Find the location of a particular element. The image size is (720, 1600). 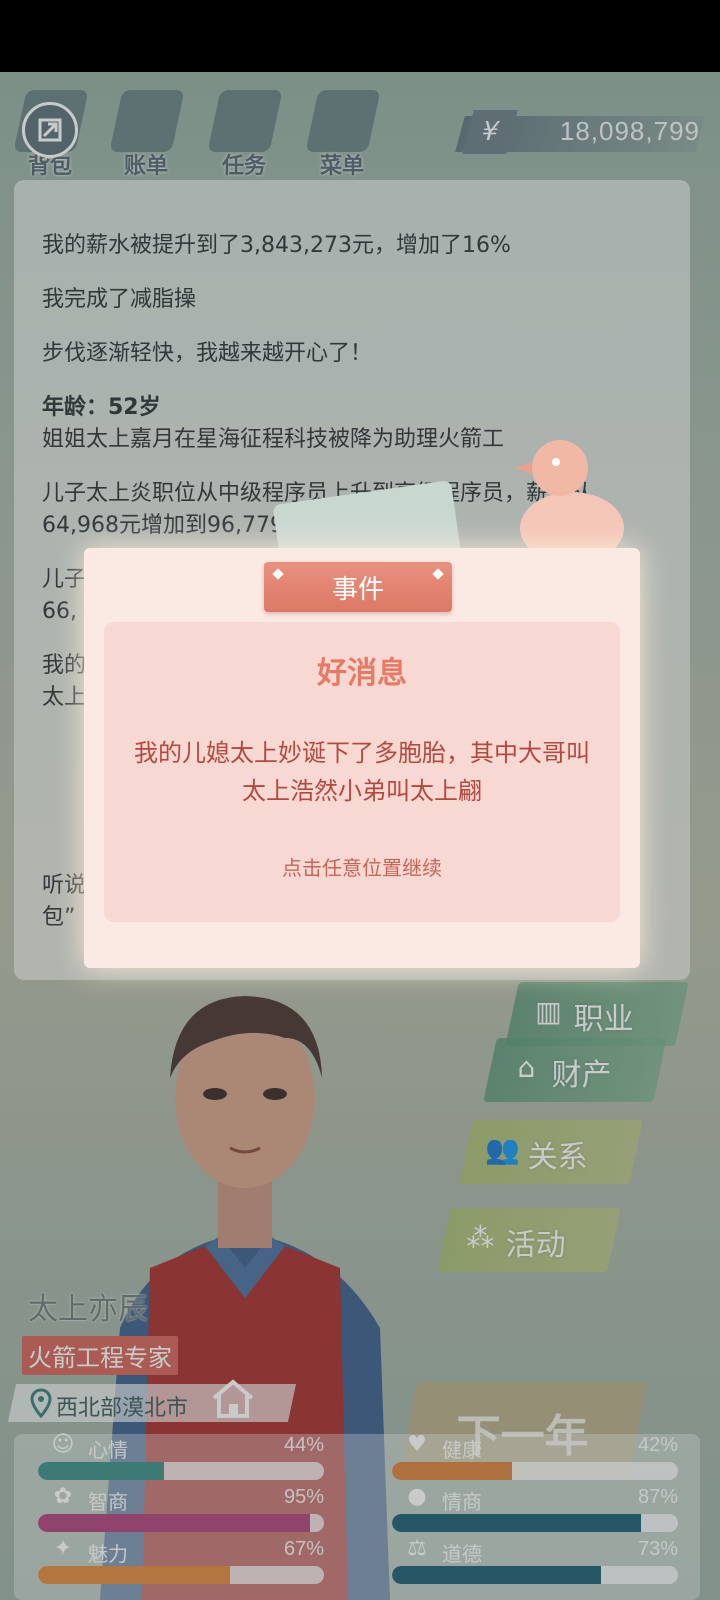

event-tab: 事件 is located at coordinates (358, 587).